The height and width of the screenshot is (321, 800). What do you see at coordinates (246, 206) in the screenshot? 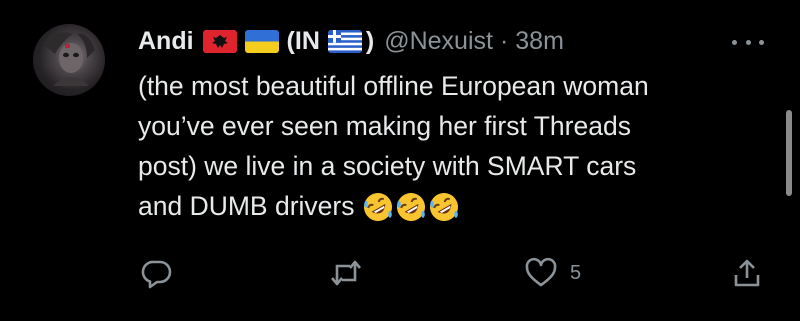
I see `post-text-line: and DUMB drivers` at bounding box center [246, 206].